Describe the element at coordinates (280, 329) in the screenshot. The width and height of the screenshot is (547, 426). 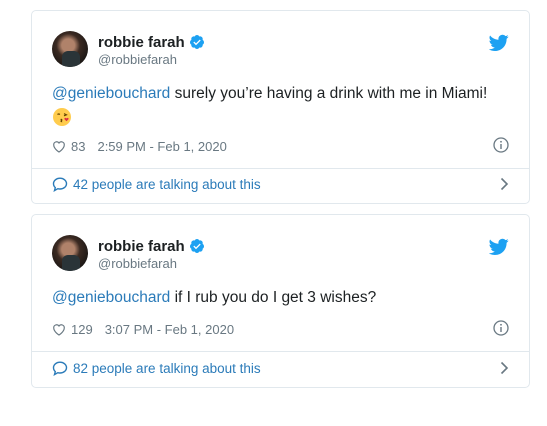
I see `tweet-meta: 129 3:07 PM - Feb 1, 2020` at that location.